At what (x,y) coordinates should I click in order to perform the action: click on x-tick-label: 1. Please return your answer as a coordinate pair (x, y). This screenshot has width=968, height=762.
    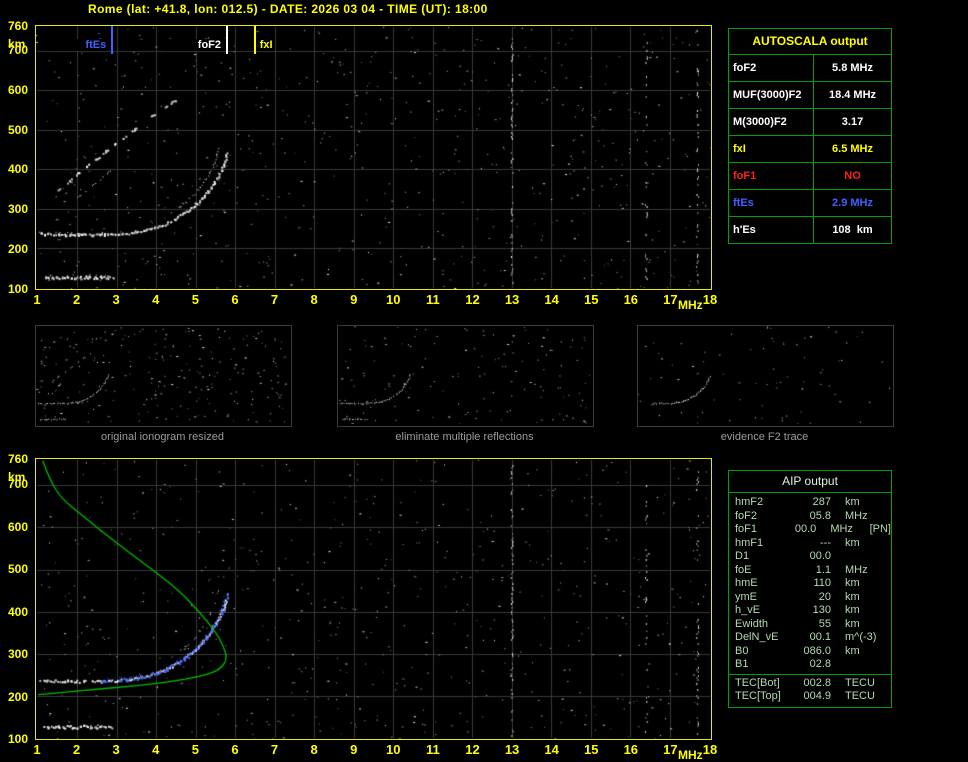
    Looking at the image, I should click on (37, 299).